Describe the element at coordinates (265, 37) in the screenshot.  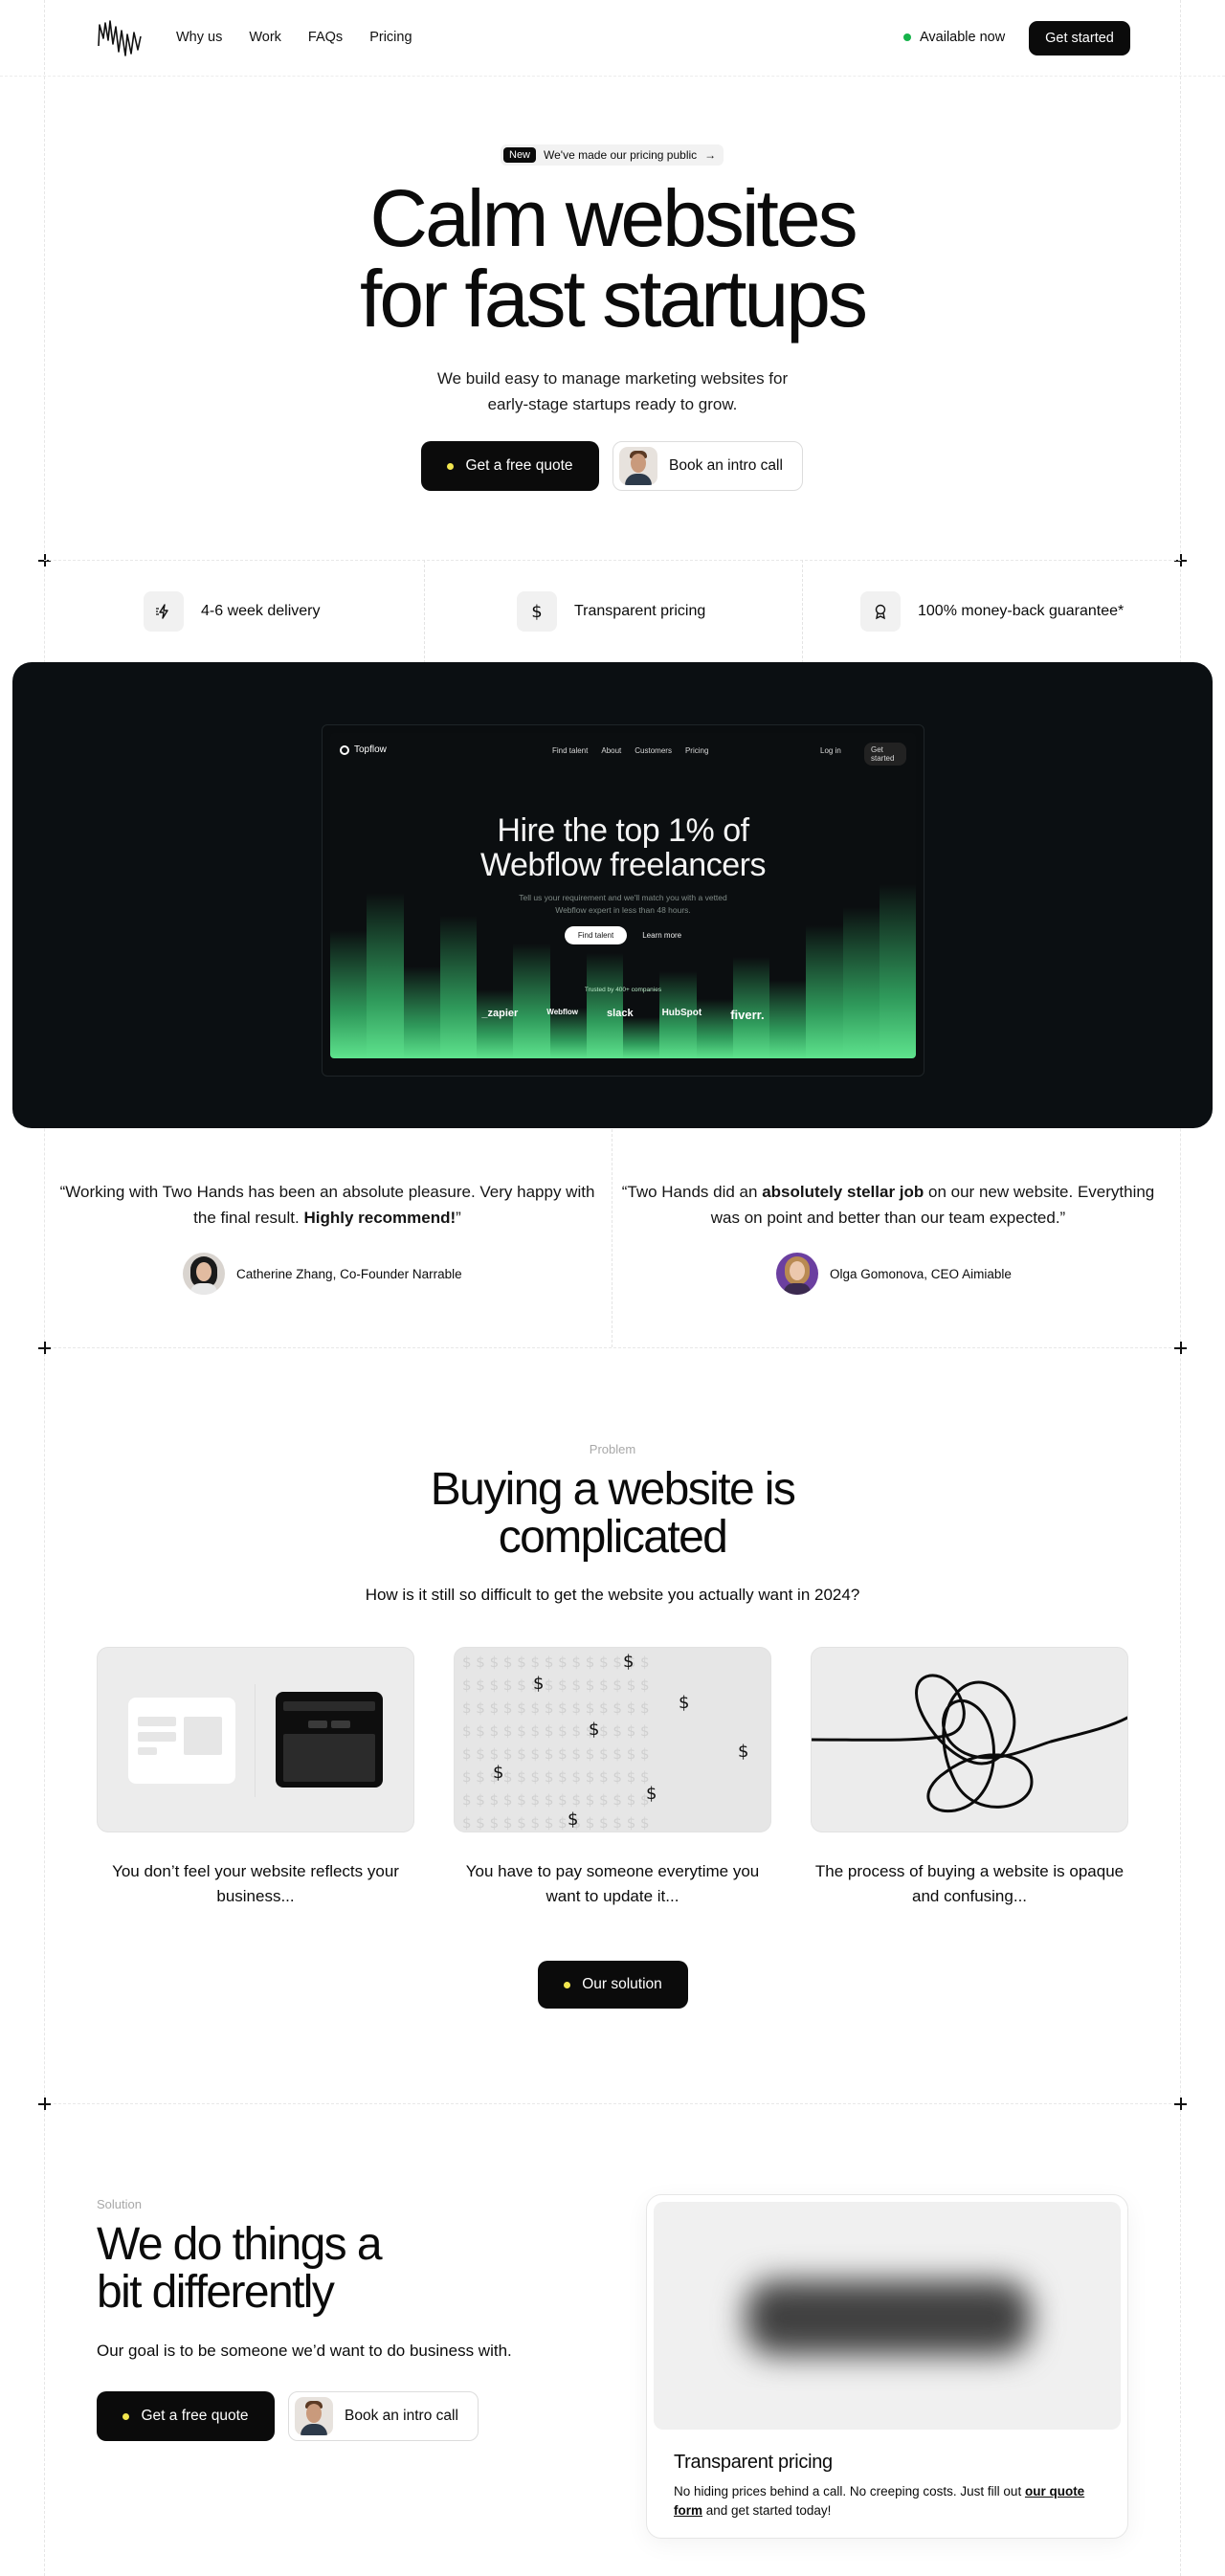
I see `nav-link-work: Work` at that location.